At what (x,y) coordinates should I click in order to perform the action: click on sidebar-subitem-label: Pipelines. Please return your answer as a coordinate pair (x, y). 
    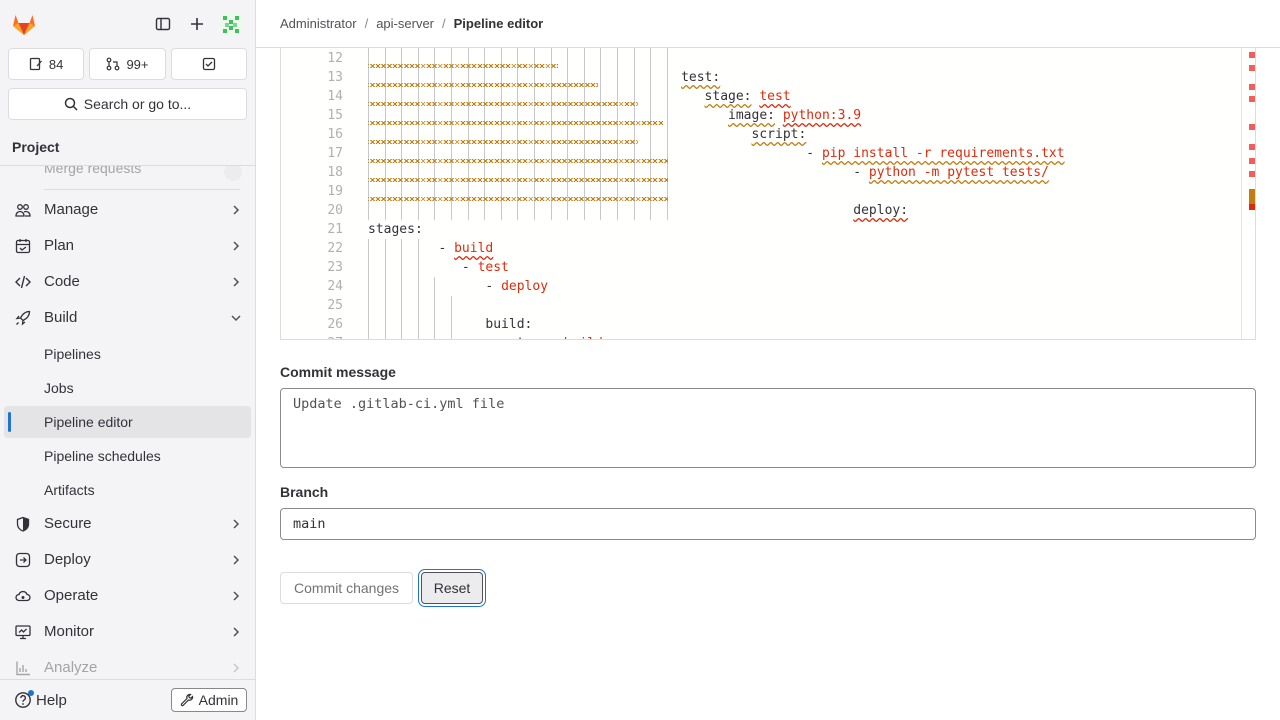
    Looking at the image, I should click on (72, 354).